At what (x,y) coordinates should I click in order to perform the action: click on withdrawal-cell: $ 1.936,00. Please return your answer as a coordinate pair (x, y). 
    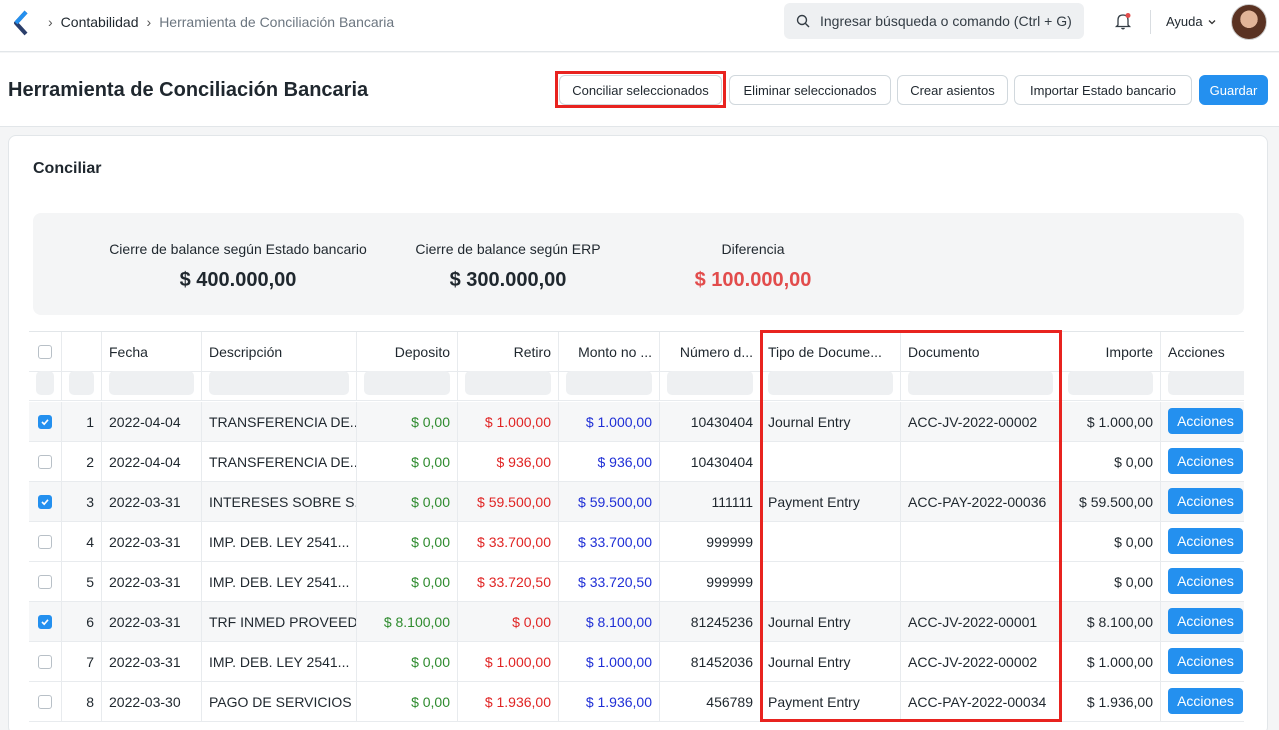
    Looking at the image, I should click on (508, 701).